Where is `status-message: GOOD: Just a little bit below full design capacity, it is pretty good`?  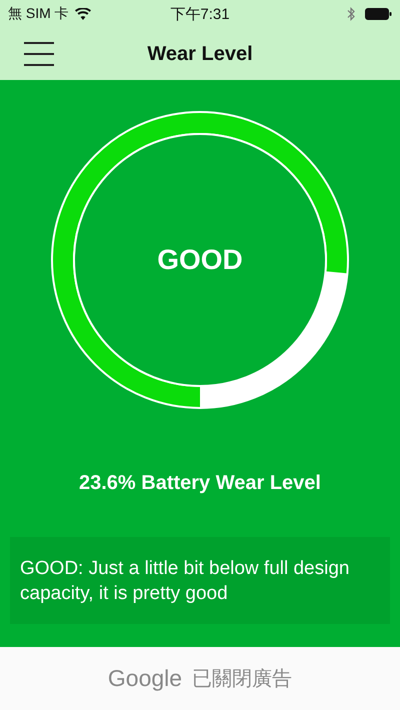
status-message: GOOD: Just a little bit below full design capacity, it is pretty good is located at coordinates (184, 581).